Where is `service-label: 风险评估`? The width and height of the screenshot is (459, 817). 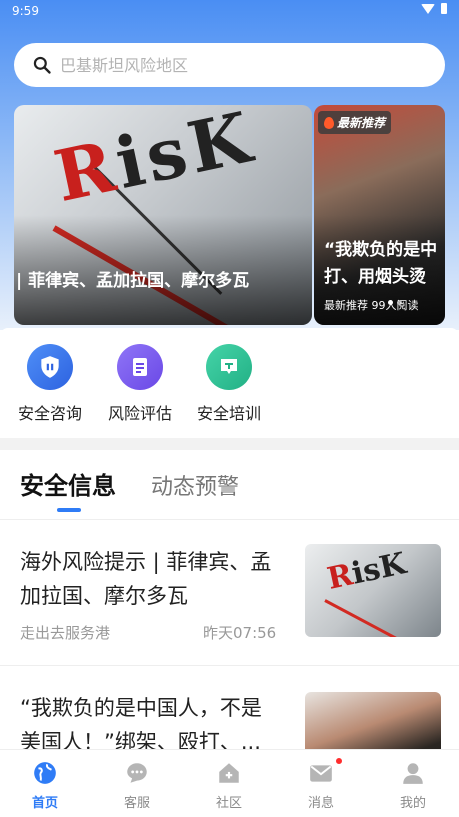 service-label: 风险评估 is located at coordinates (139, 413).